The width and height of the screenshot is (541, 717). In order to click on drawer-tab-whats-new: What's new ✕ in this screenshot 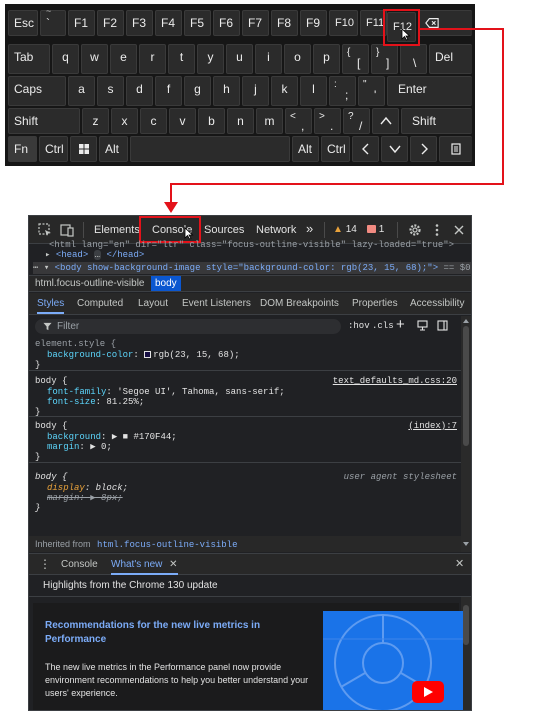, I will do `click(144, 564)`.